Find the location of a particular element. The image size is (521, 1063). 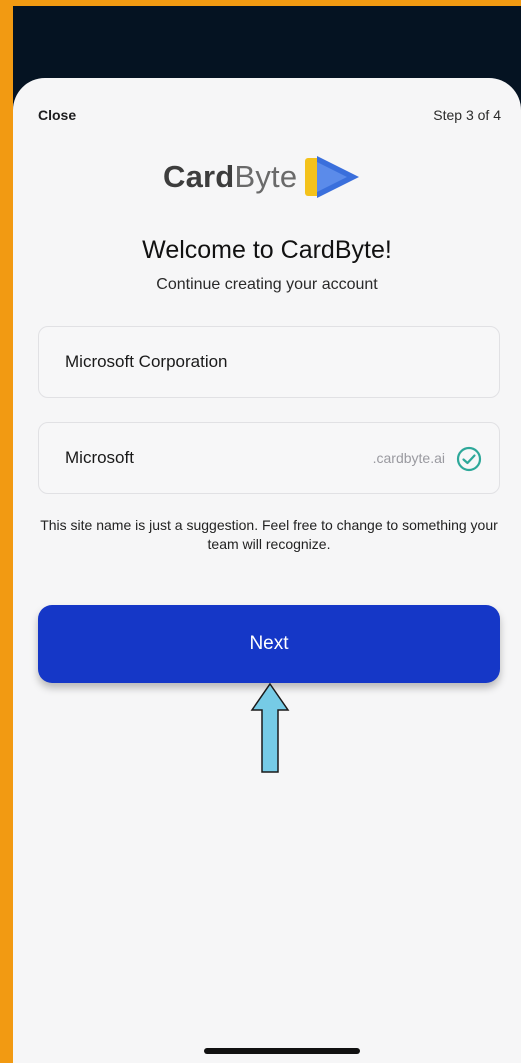

next-button: Next is located at coordinates (269, 644).